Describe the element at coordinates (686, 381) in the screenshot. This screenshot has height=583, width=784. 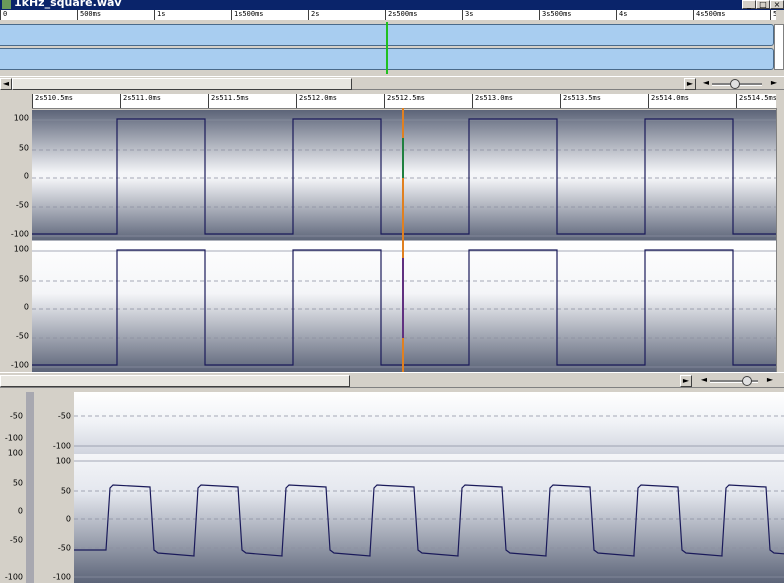
I see `main-scroll-right-icon: ►` at that location.